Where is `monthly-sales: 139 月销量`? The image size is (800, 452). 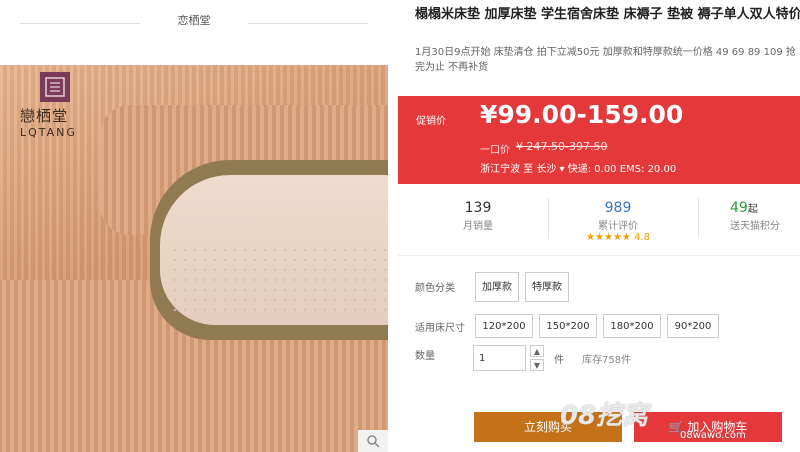
monthly-sales: 139 月销量 is located at coordinates (478, 216).